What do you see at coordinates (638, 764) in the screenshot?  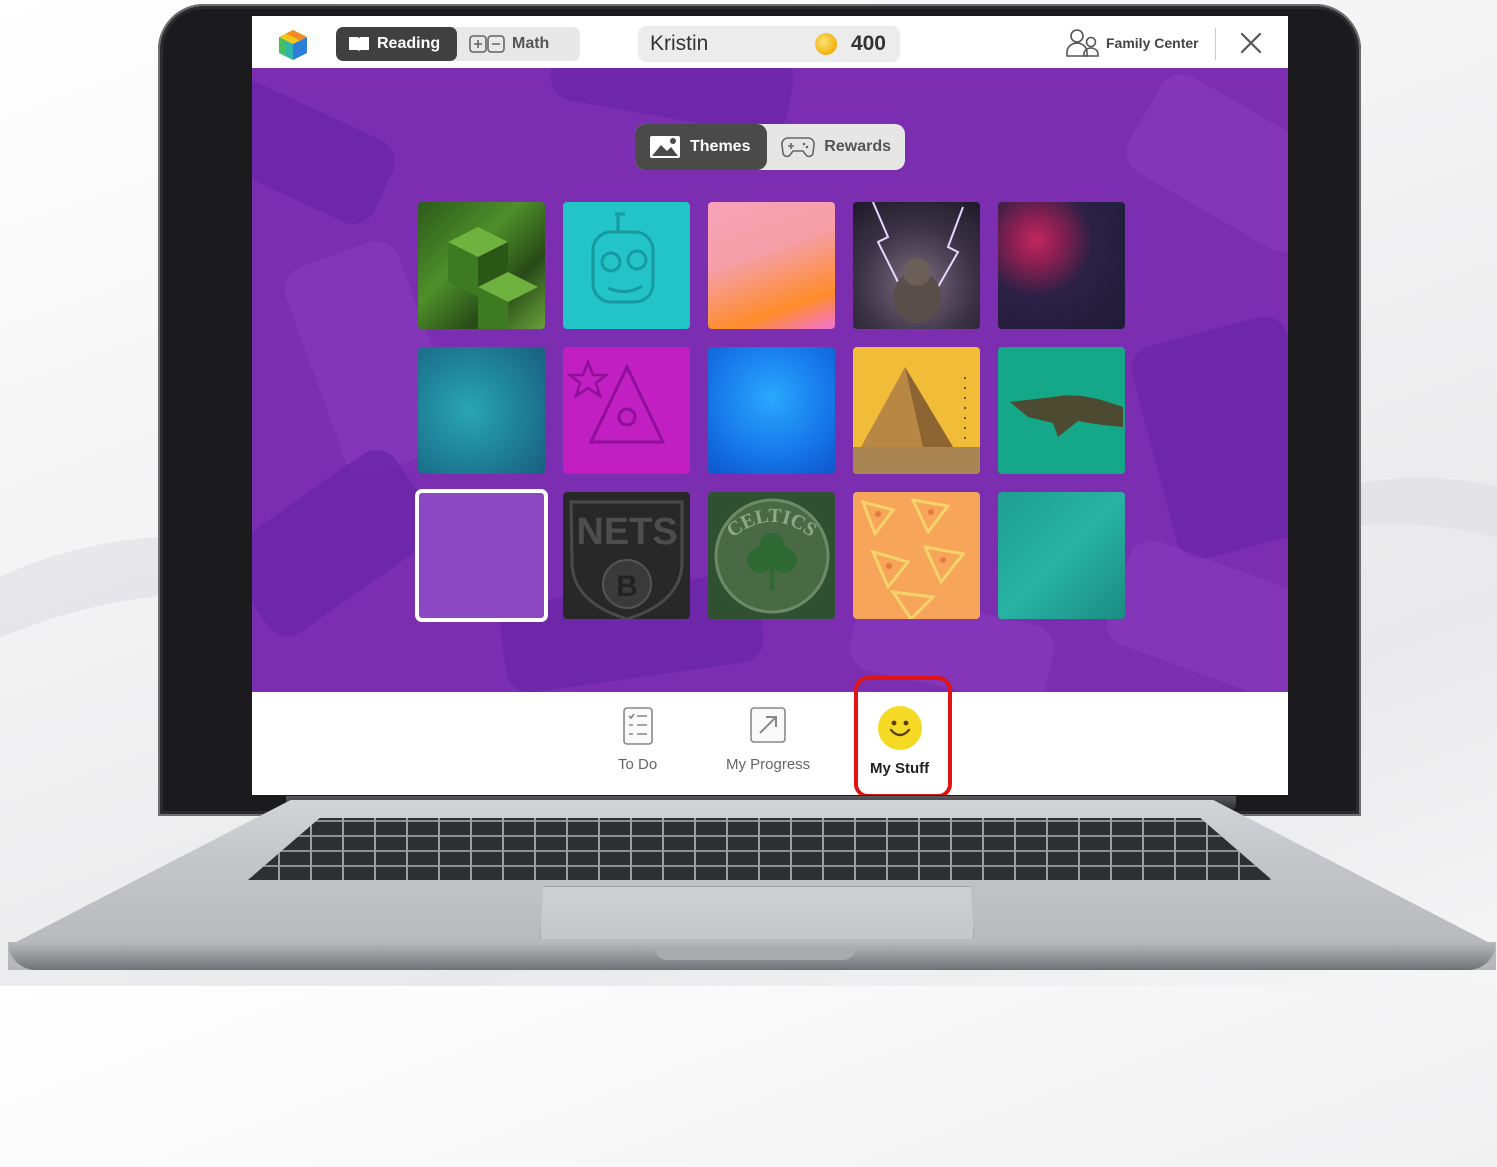 I see `nav-to-do-label: To Do` at bounding box center [638, 764].